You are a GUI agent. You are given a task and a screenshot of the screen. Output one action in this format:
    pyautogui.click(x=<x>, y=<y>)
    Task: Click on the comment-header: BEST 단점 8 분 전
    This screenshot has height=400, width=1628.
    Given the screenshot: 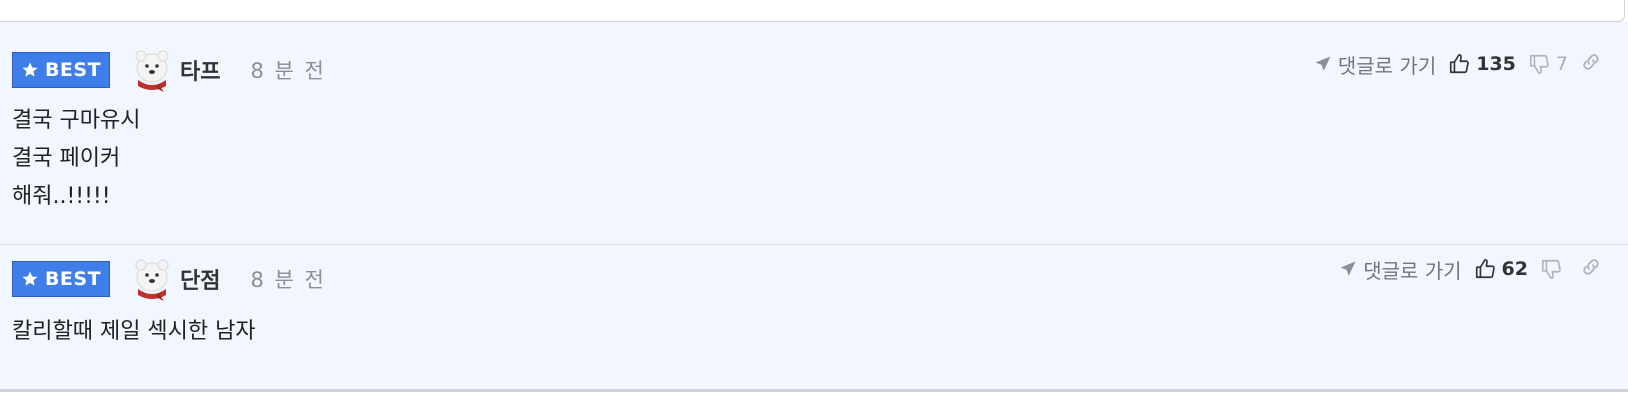 What is the action you would take?
    pyautogui.click(x=169, y=279)
    